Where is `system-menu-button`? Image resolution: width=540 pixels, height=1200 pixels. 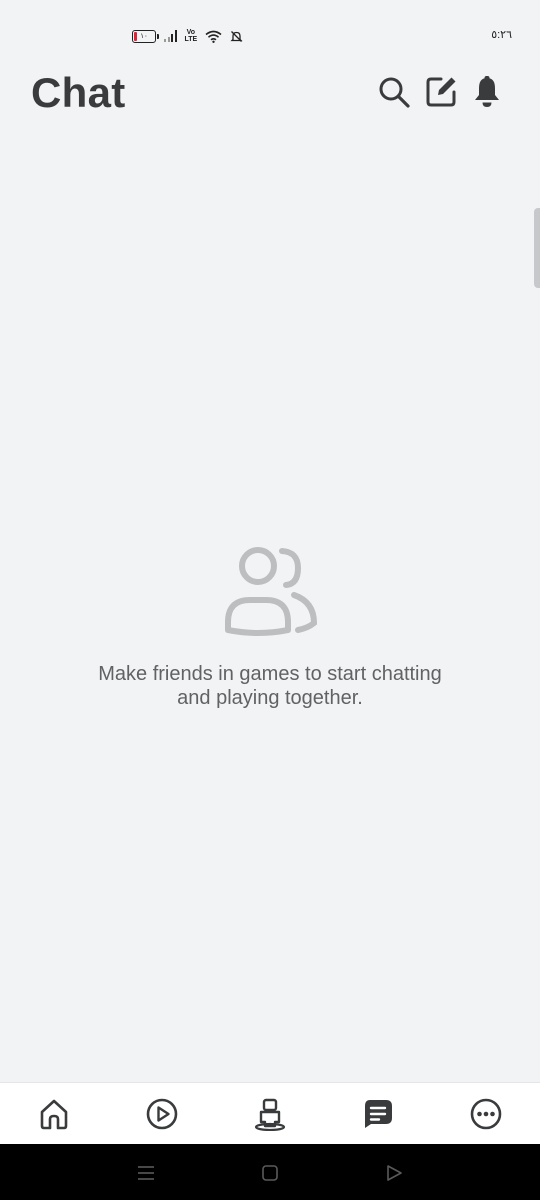
system-menu-button is located at coordinates (146, 1173).